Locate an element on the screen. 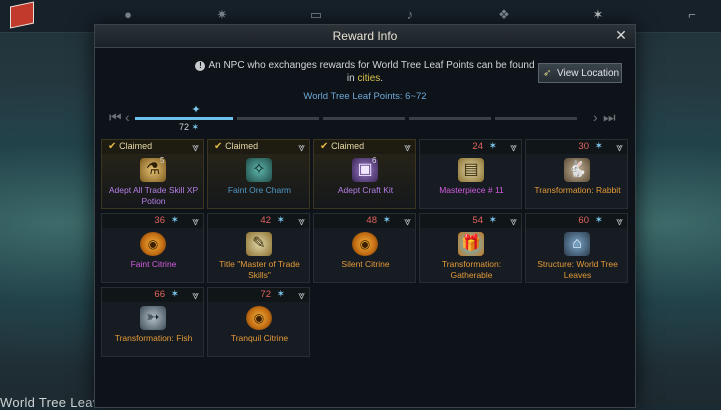 Image resolution: width=721 pixels, height=410 pixels. telescope-icon: ⌐ is located at coordinates (692, 15).